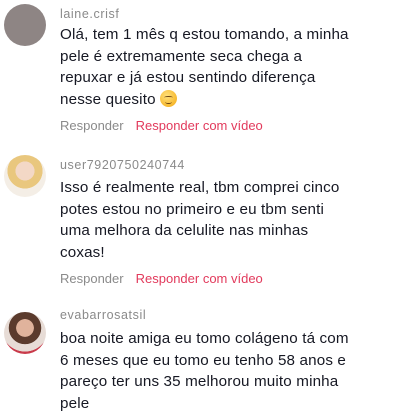 The height and width of the screenshot is (412, 412). Describe the element at coordinates (200, 187) in the screenshot. I see `comment-line: Isso é realmente real, tbm comprei cinco` at that location.